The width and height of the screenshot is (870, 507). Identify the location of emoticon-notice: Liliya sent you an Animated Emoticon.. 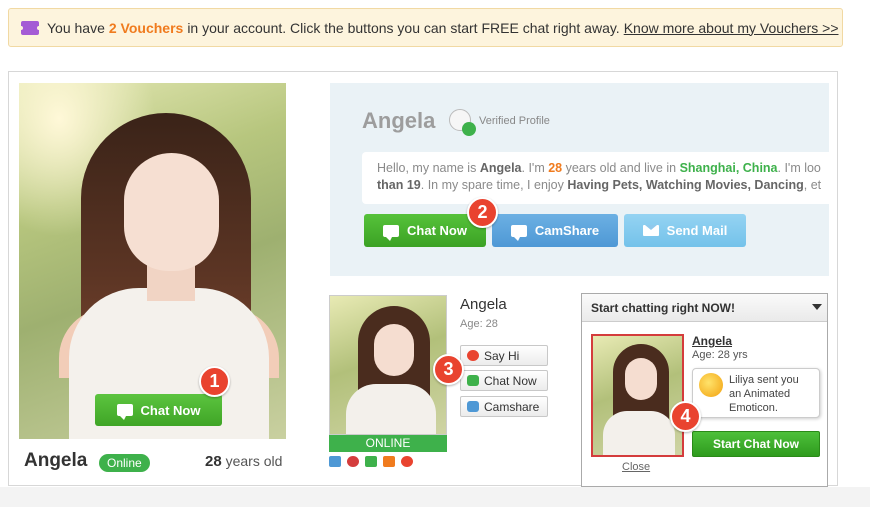
(756, 393).